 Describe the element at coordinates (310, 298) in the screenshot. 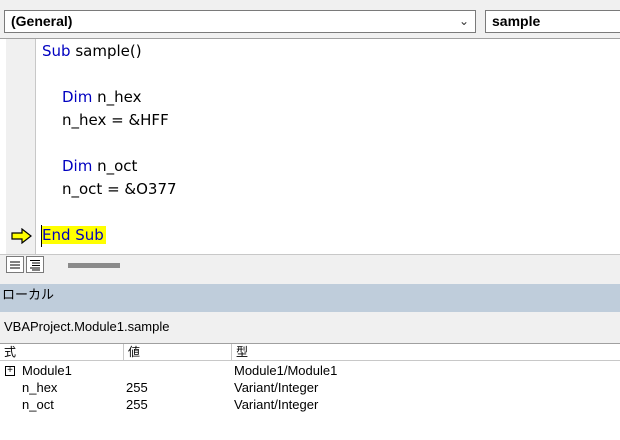

I see `locals-window-title: ローカル` at that location.